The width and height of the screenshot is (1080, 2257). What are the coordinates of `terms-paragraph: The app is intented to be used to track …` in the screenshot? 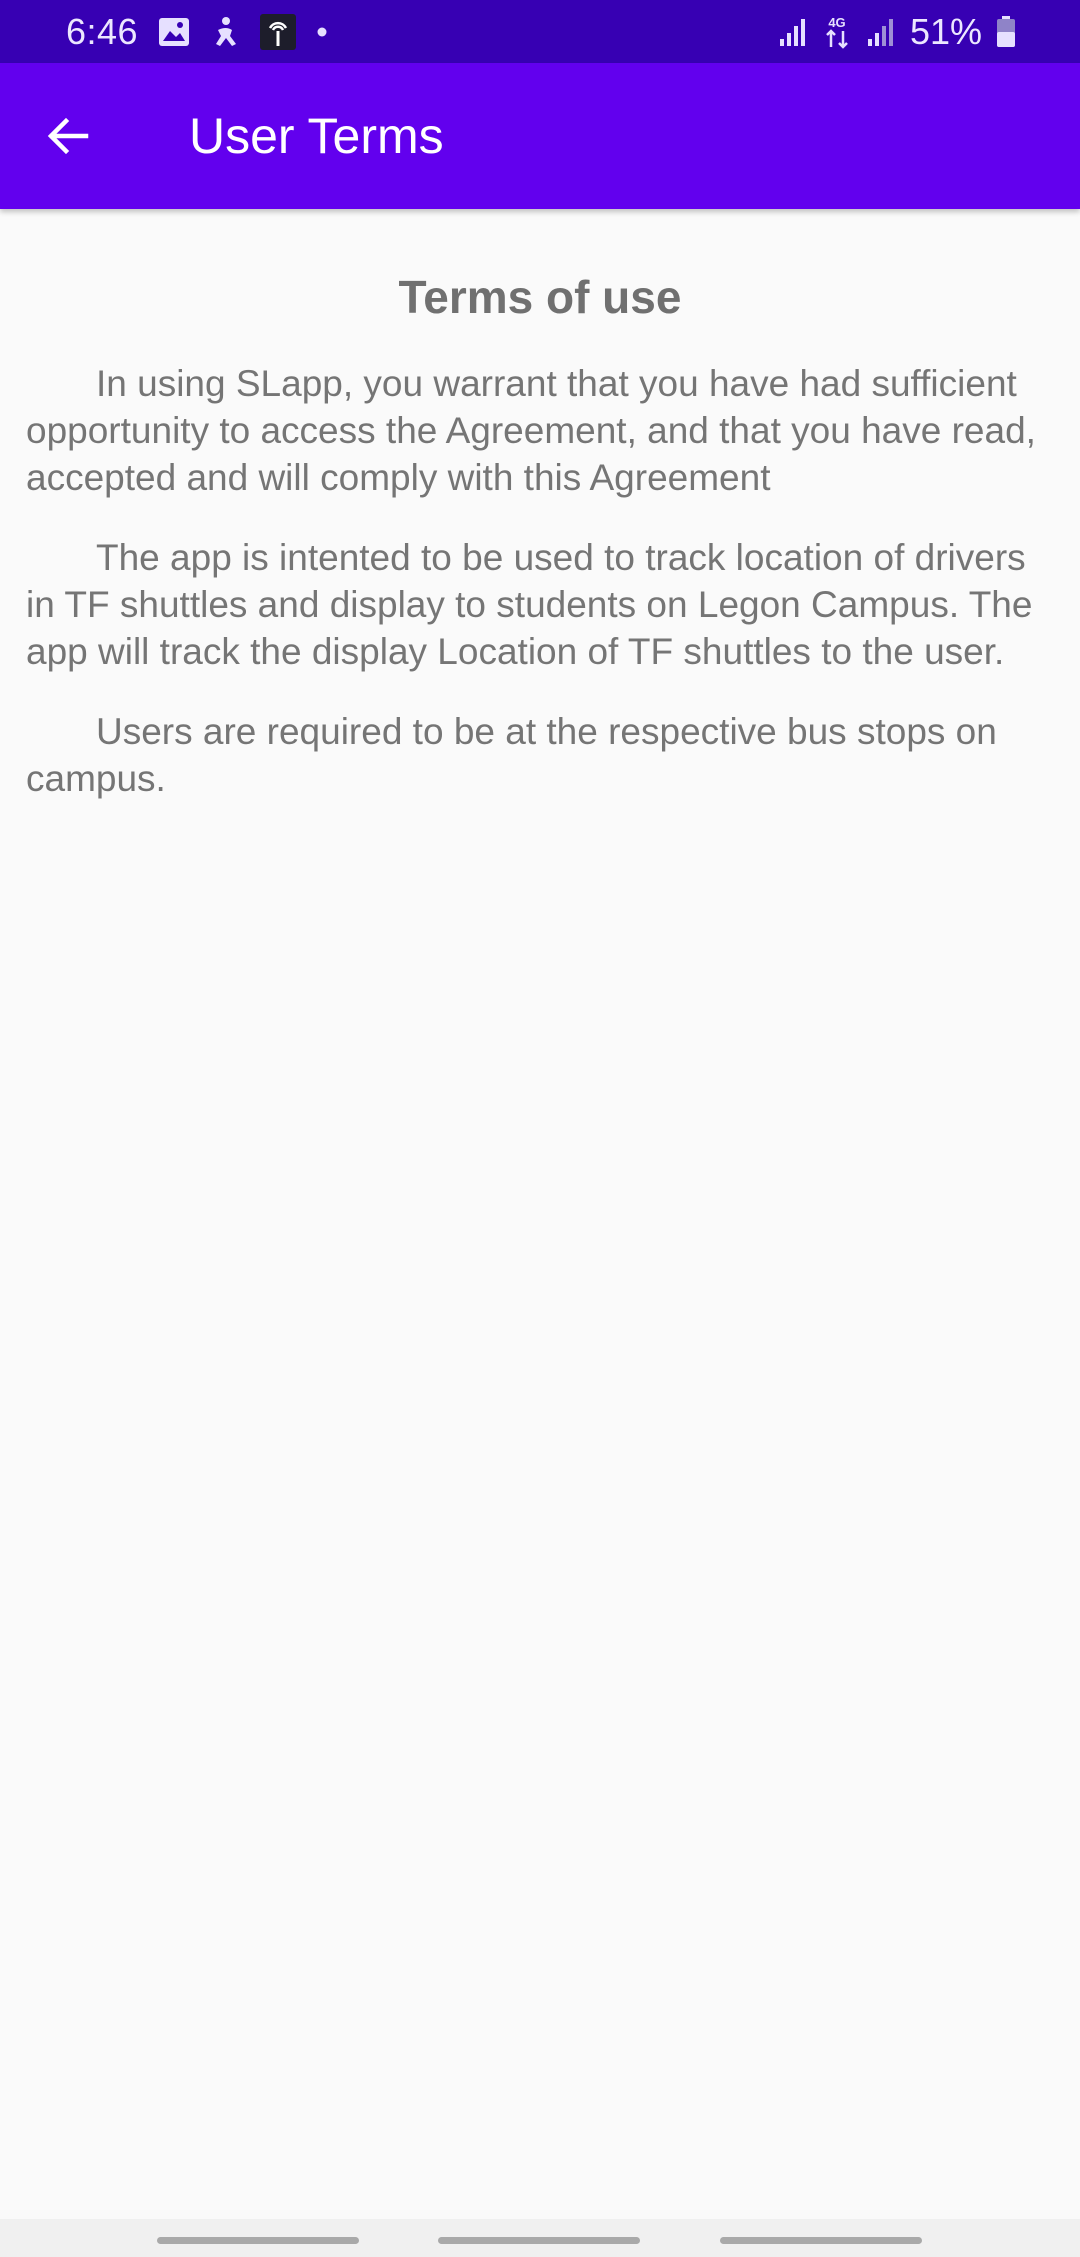 It's located at (529, 604).